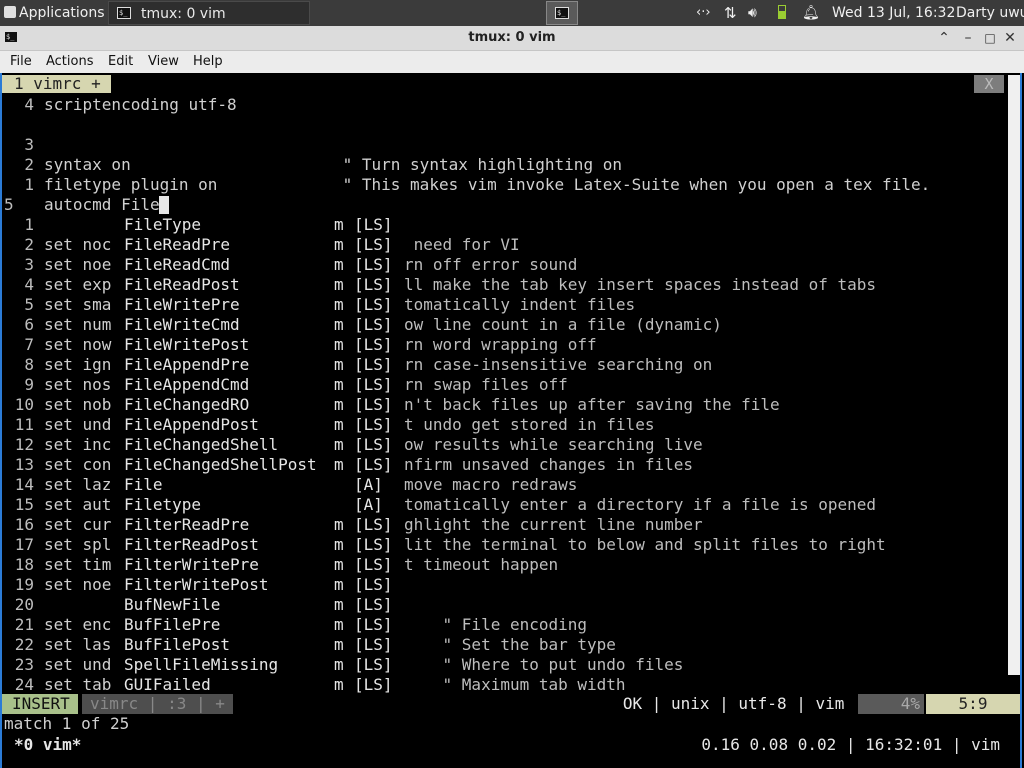  I want to click on completion-item: FileWritePost, so click(186, 345).